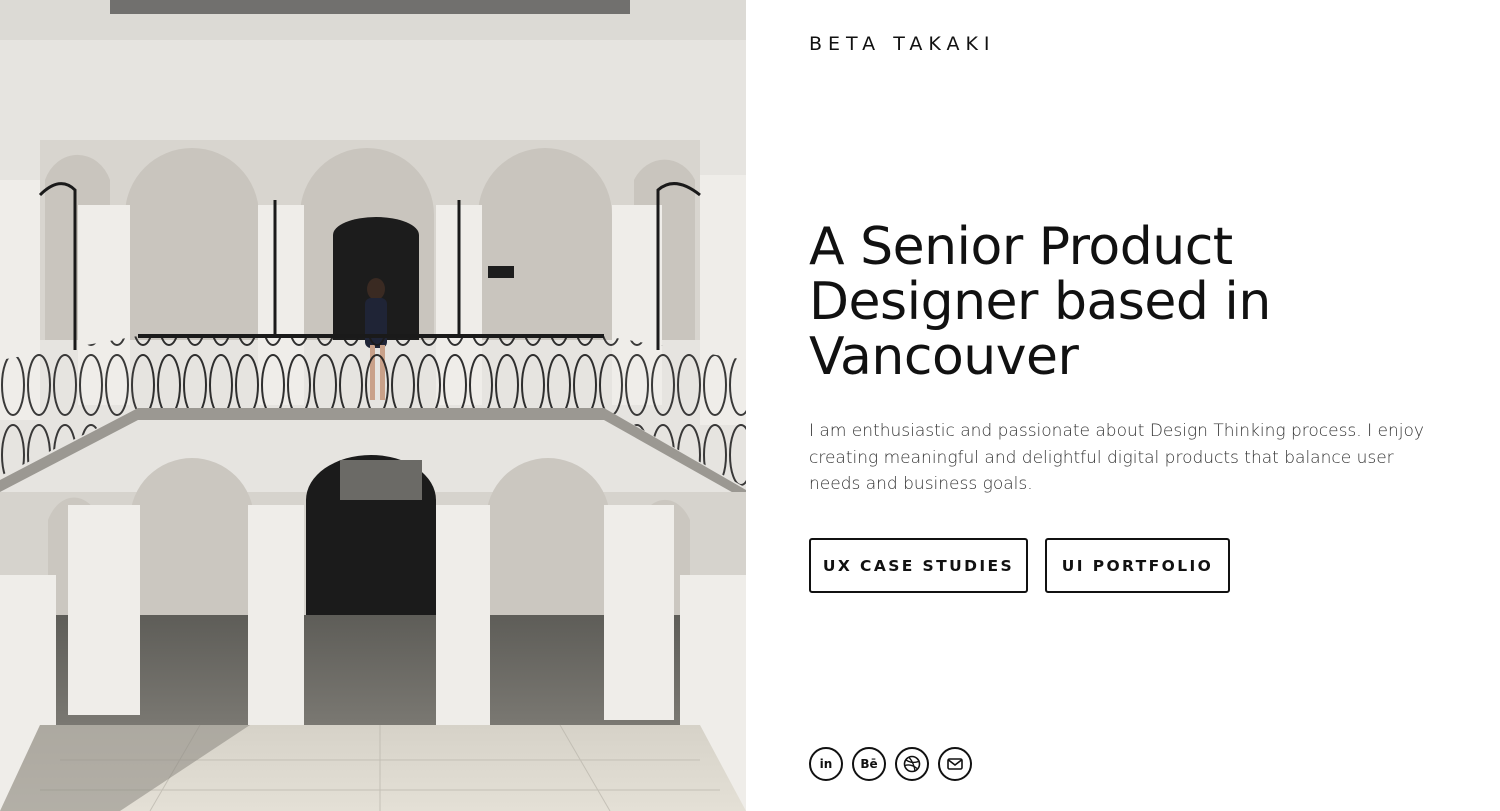 Image resolution: width=1500 pixels, height=811 pixels. What do you see at coordinates (1021, 247) in the screenshot?
I see `headline-line-1: A Senior Product` at bounding box center [1021, 247].